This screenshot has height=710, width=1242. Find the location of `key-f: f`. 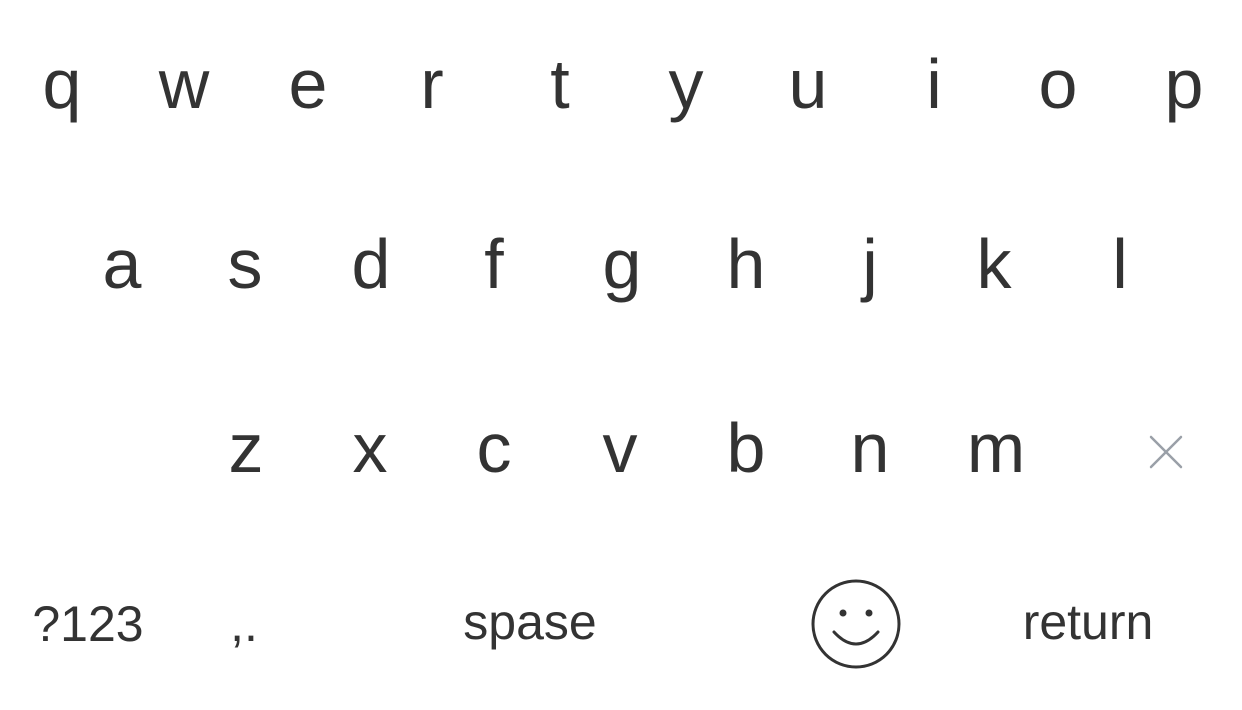

key-f: f is located at coordinates (494, 264).